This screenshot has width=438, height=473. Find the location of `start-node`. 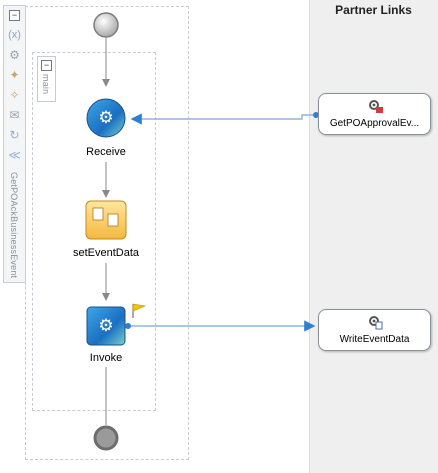

start-node is located at coordinates (106, 25).